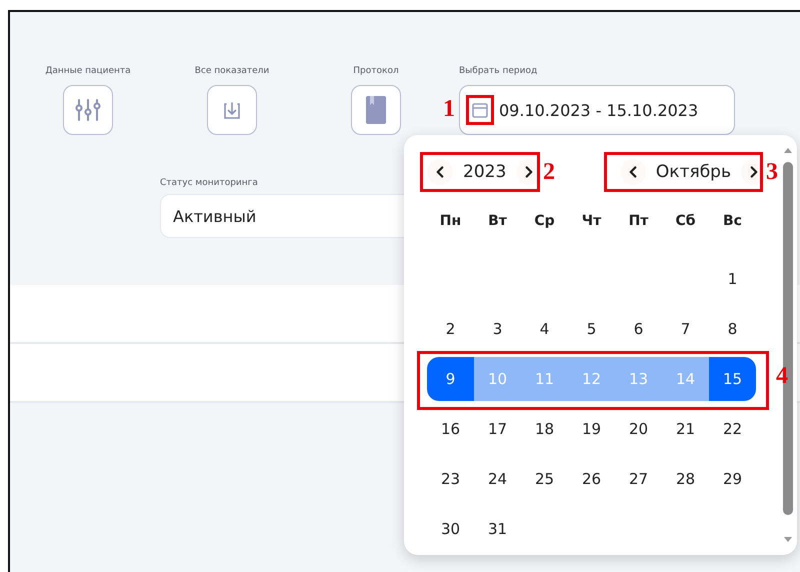 This screenshot has height=572, width=800. Describe the element at coordinates (544, 329) in the screenshot. I see `calendar-day: 4` at that location.